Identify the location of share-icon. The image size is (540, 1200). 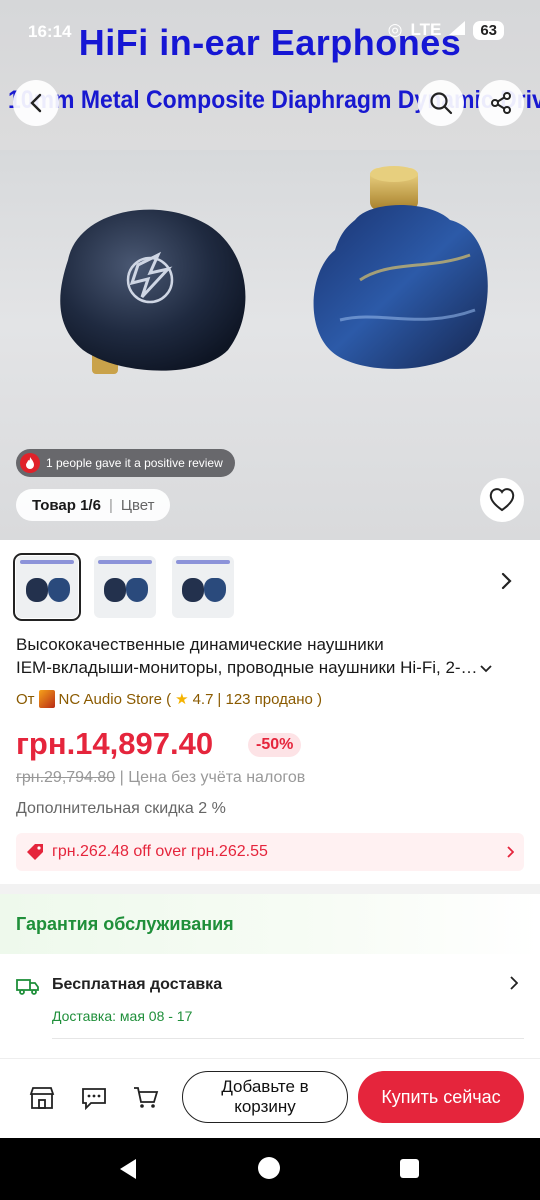
(501, 103).